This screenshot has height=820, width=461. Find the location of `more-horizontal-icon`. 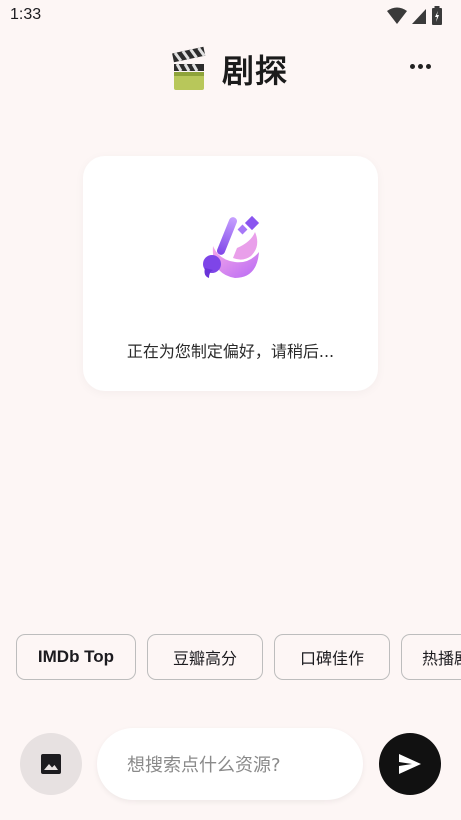

more-horizontal-icon is located at coordinates (412, 66).